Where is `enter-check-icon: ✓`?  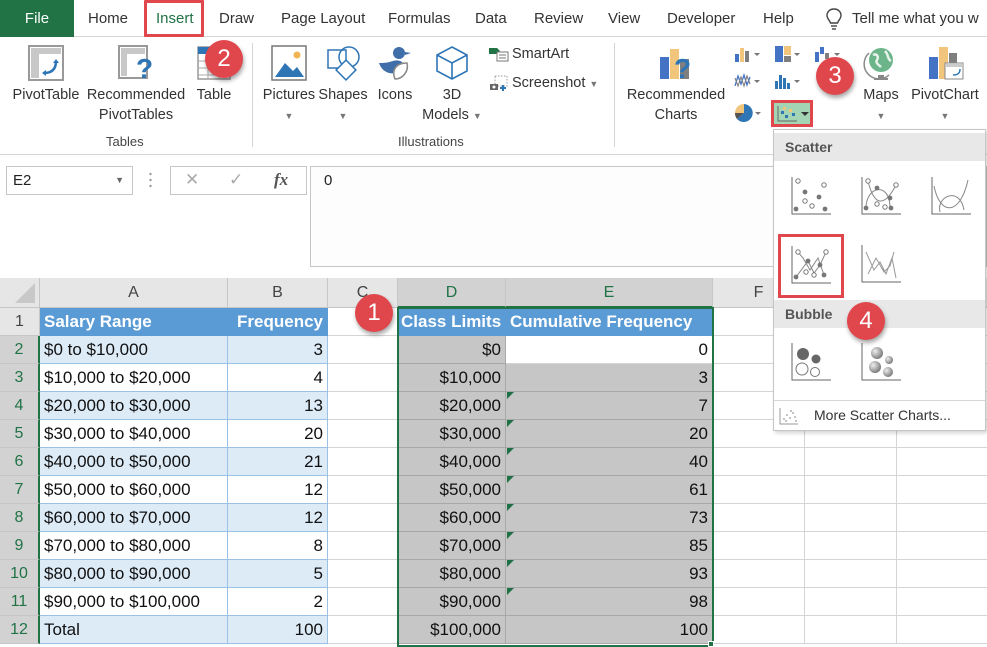 enter-check-icon: ✓ is located at coordinates (236, 180).